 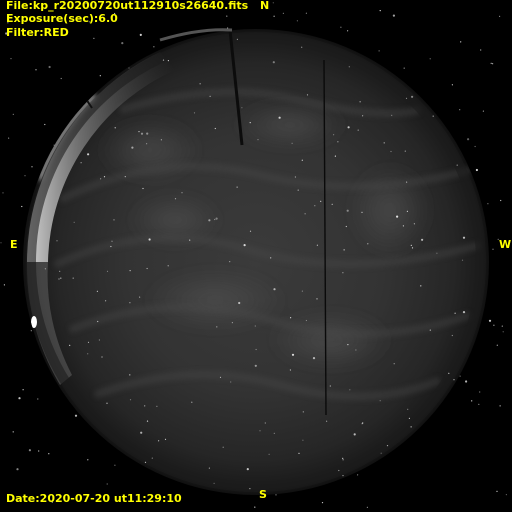 I want to click on file-name-label: File:kp_r20200720ut112910s26640.fits, so click(x=127, y=6).